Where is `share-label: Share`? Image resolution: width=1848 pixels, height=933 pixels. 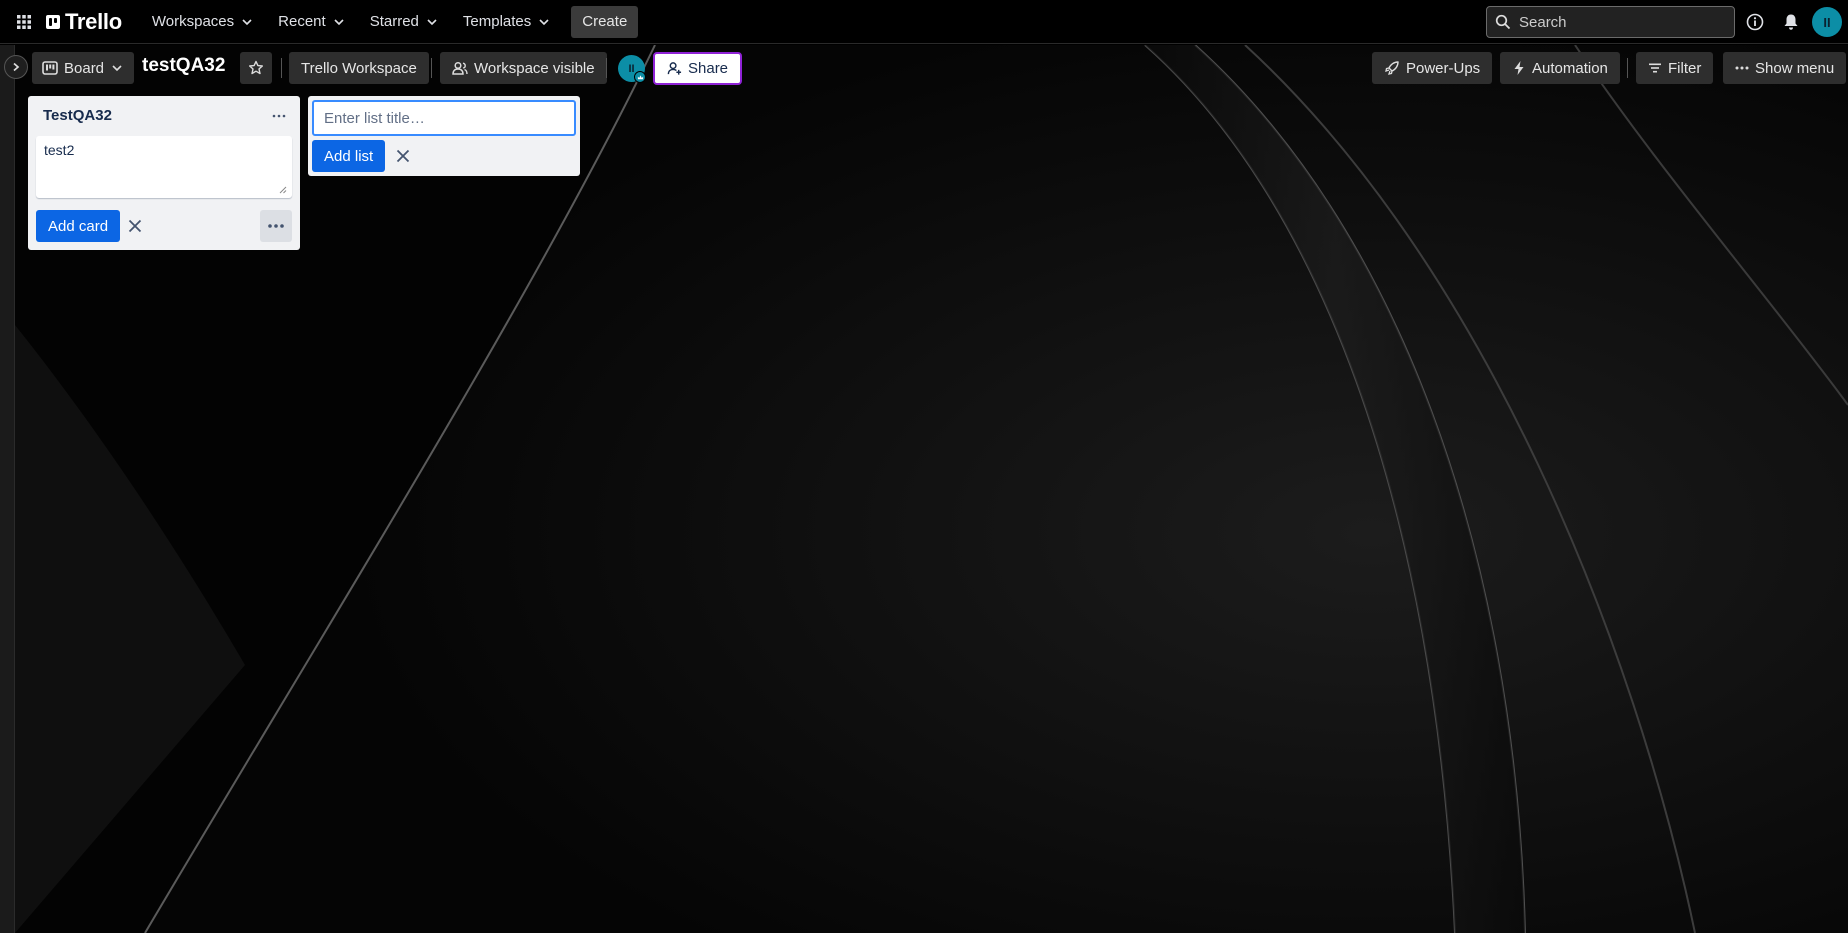 share-label: Share is located at coordinates (708, 68).